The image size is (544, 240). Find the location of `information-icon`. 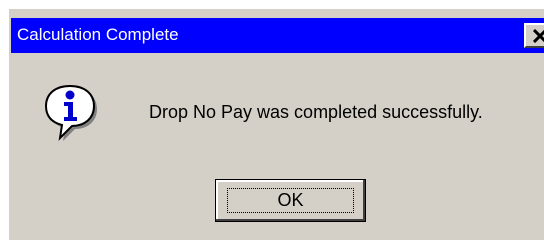

information-icon is located at coordinates (70, 112).